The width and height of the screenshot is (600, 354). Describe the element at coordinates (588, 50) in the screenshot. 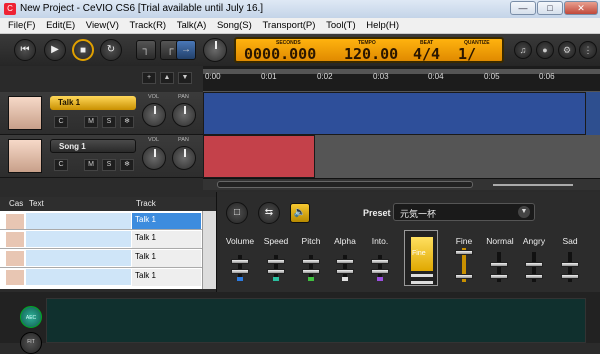

I see `expand-icon: ⋮` at that location.